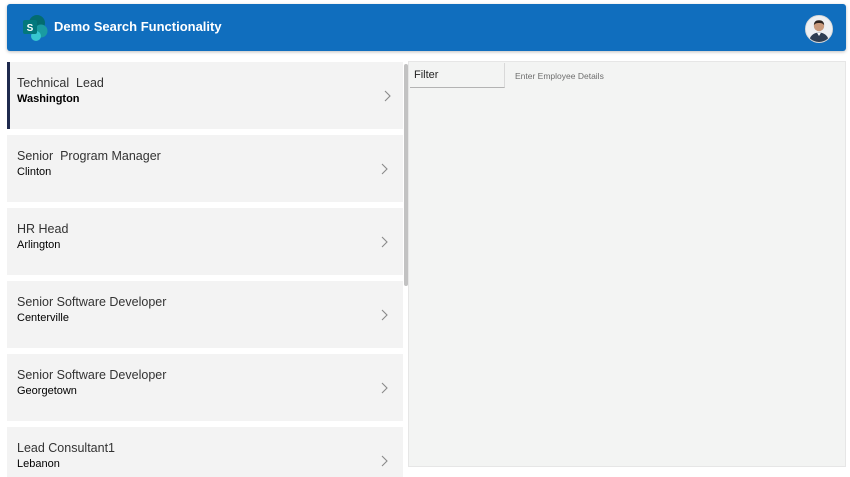  Describe the element at coordinates (457, 75) in the screenshot. I see `filter-button: Filter` at that location.